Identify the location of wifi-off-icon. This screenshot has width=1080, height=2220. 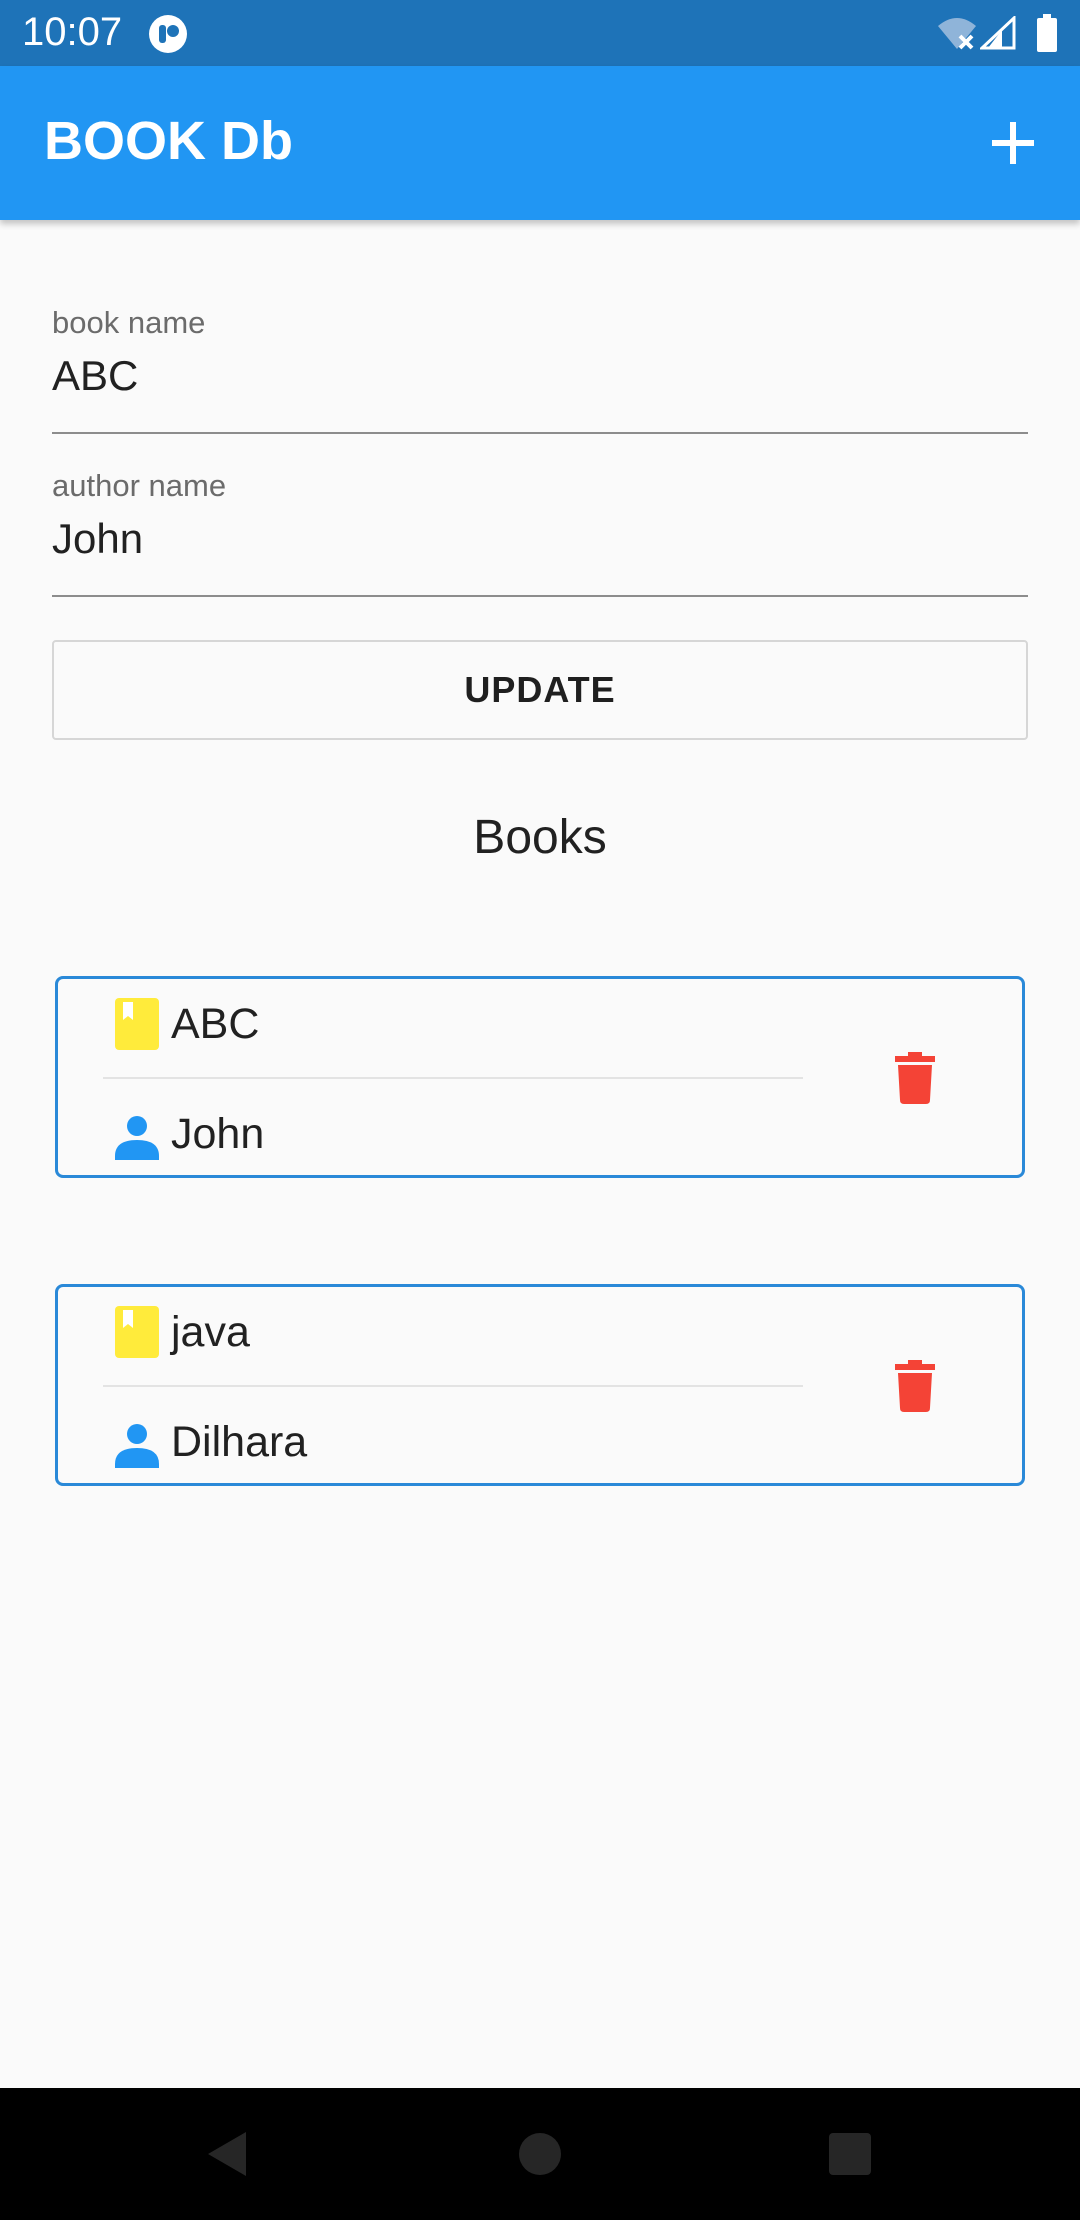
(957, 34).